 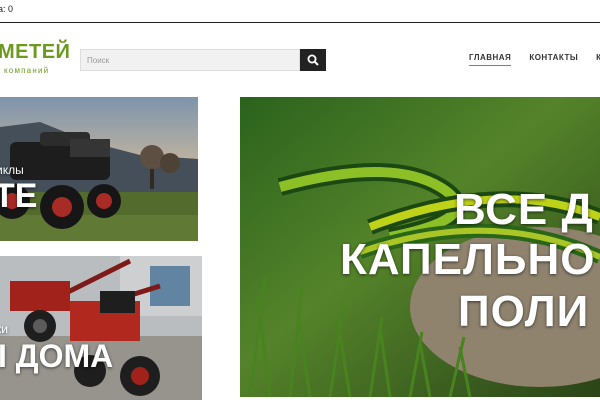 What do you see at coordinates (524, 209) in the screenshot?
I see `hero-title-line1: ВСЕ Д` at bounding box center [524, 209].